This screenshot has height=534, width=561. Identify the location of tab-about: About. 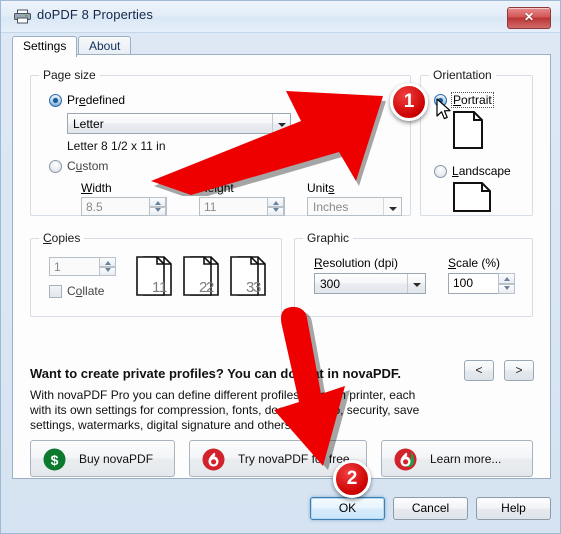
(105, 46).